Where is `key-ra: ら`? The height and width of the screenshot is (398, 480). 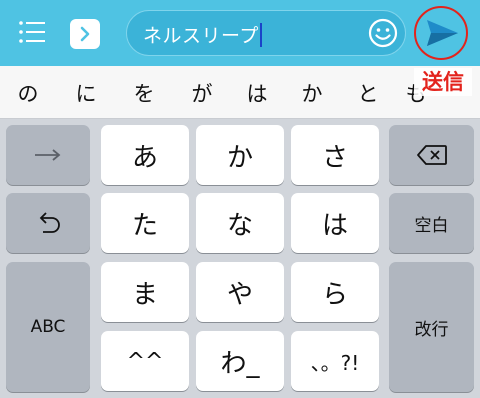 key-ra: ら is located at coordinates (335, 292).